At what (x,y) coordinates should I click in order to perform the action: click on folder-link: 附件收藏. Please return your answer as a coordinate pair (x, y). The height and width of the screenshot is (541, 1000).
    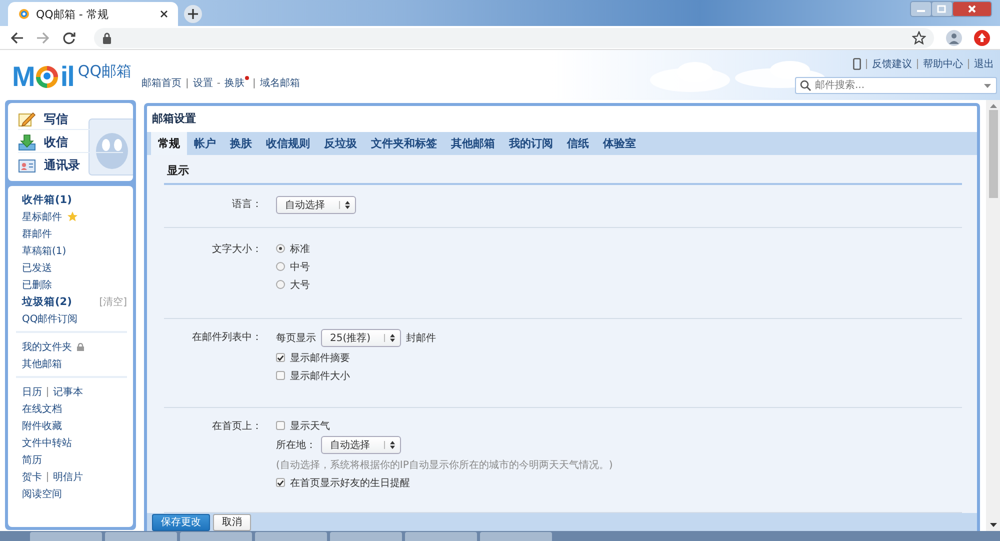
    Looking at the image, I should click on (42, 425).